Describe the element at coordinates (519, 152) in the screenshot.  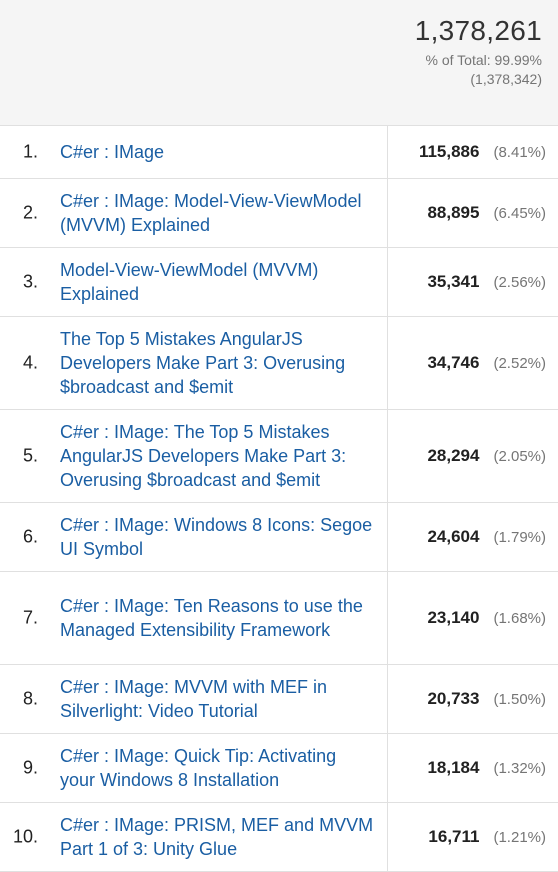
I see `row-percent: (8.41%)` at that location.